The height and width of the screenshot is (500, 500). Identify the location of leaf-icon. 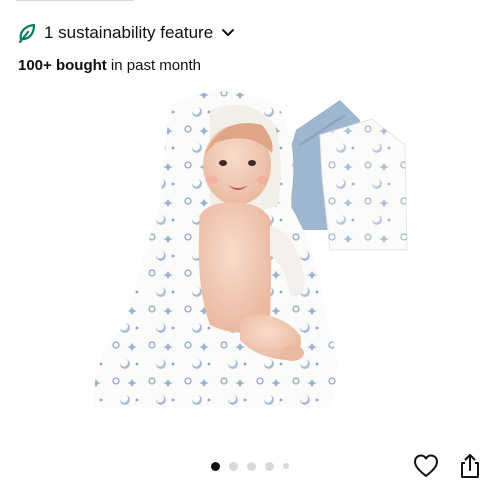
(27, 33).